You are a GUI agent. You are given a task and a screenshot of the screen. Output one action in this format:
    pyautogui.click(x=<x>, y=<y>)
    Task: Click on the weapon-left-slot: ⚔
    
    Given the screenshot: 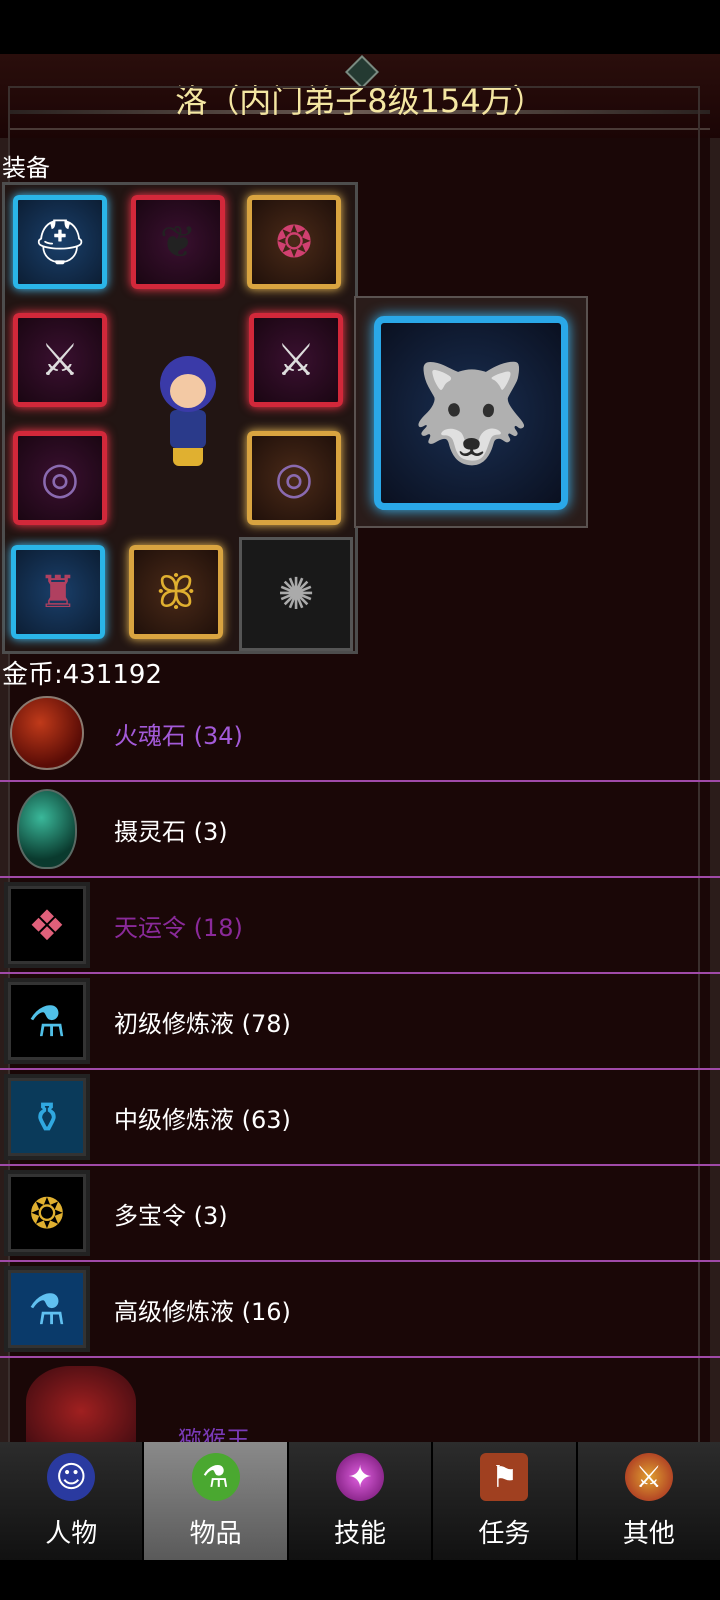 What is the action you would take?
    pyautogui.click(x=60, y=360)
    